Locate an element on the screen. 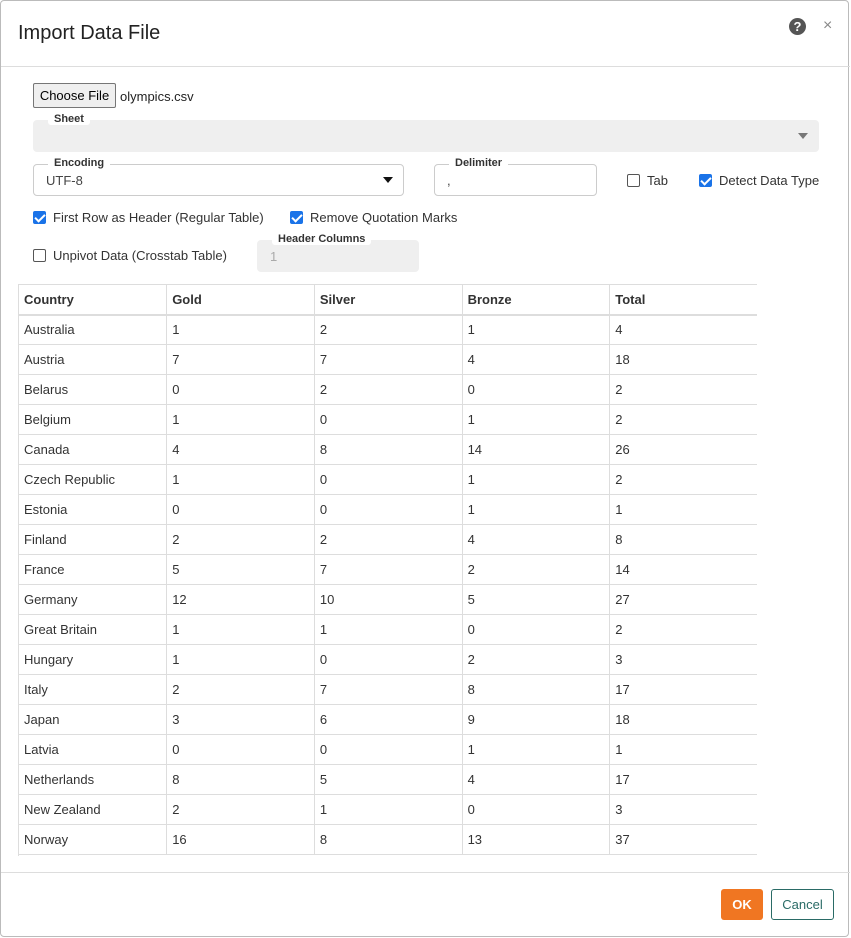 The width and height of the screenshot is (851, 938). remove-quotes-label: Remove Quotation Marks is located at coordinates (384, 217).